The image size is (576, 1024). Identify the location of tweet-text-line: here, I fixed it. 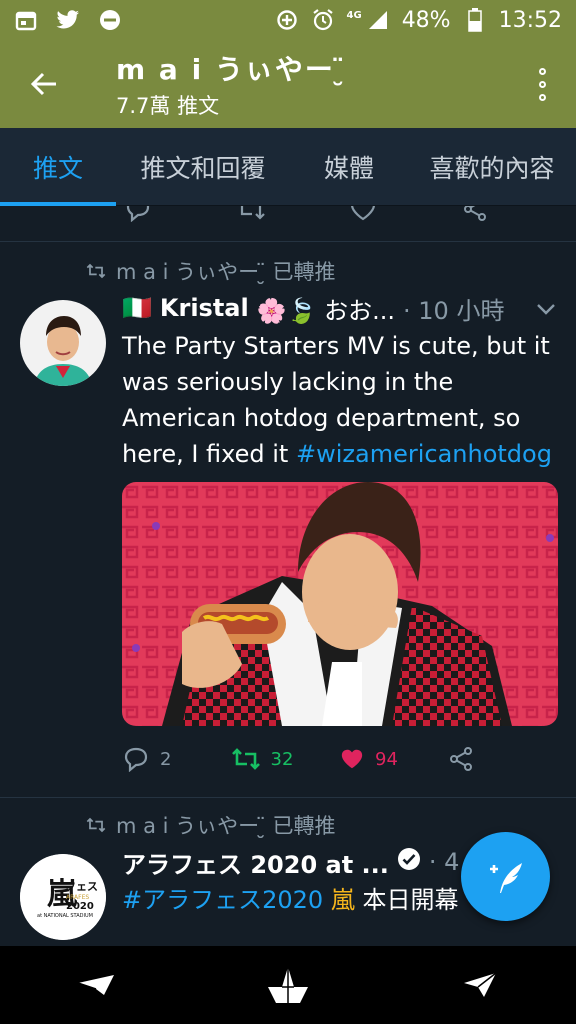
(205, 454).